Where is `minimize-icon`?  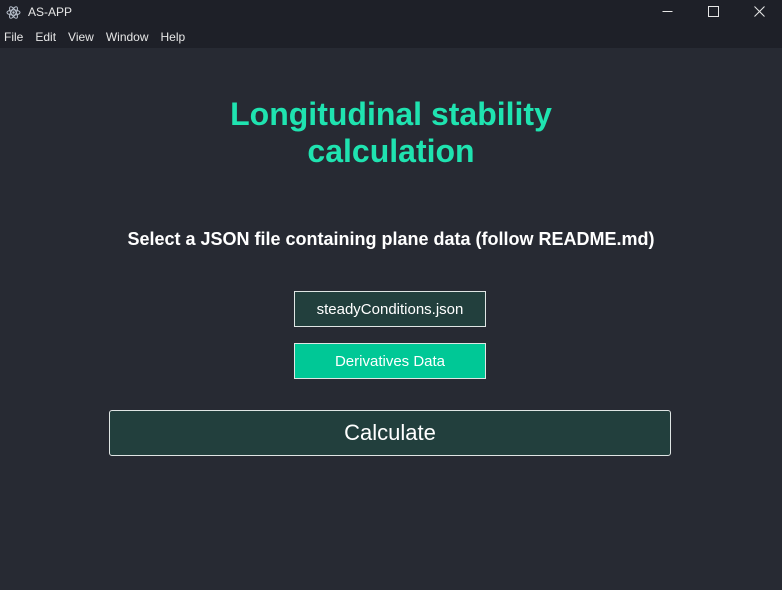 minimize-icon is located at coordinates (667, 13).